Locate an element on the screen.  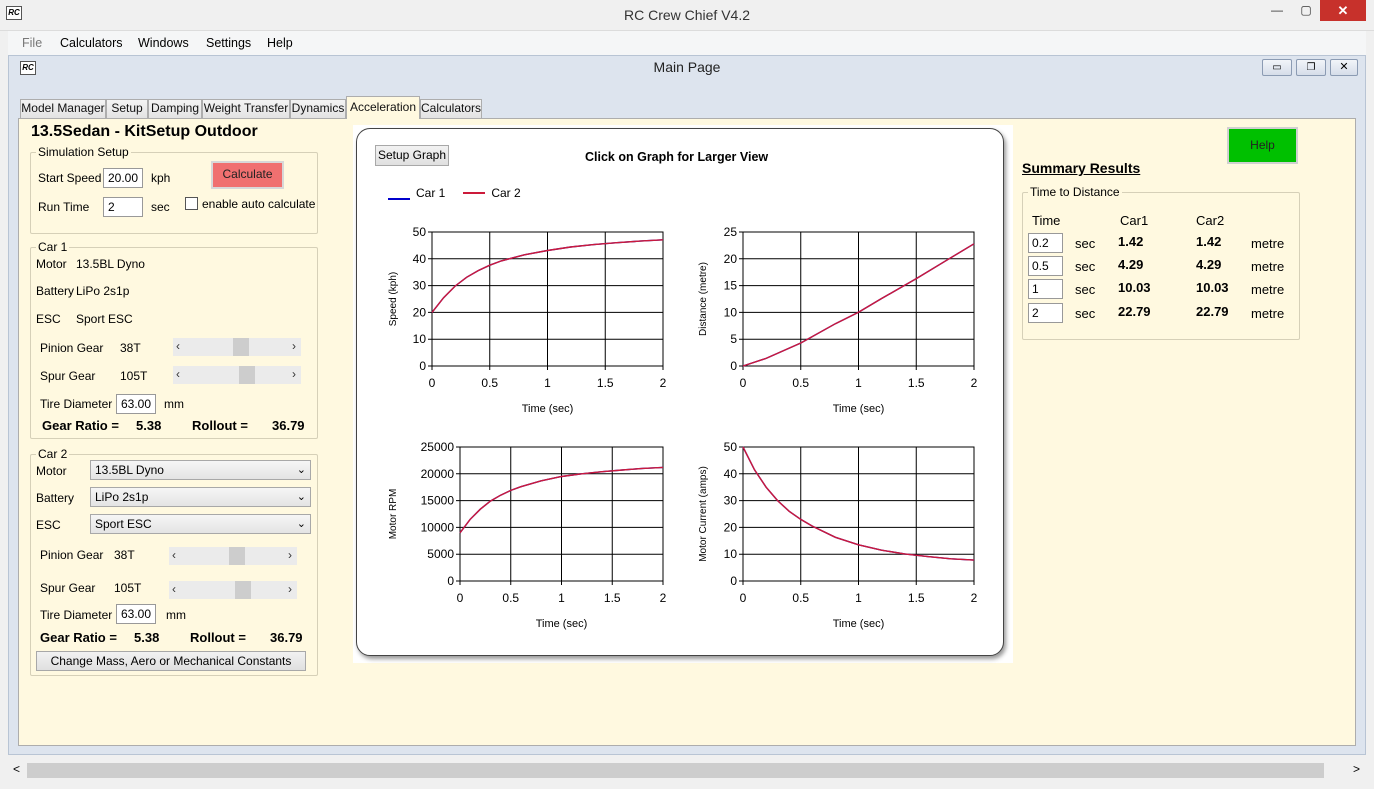
y-axis-label: Speed (kph) is located at coordinates (393, 299).